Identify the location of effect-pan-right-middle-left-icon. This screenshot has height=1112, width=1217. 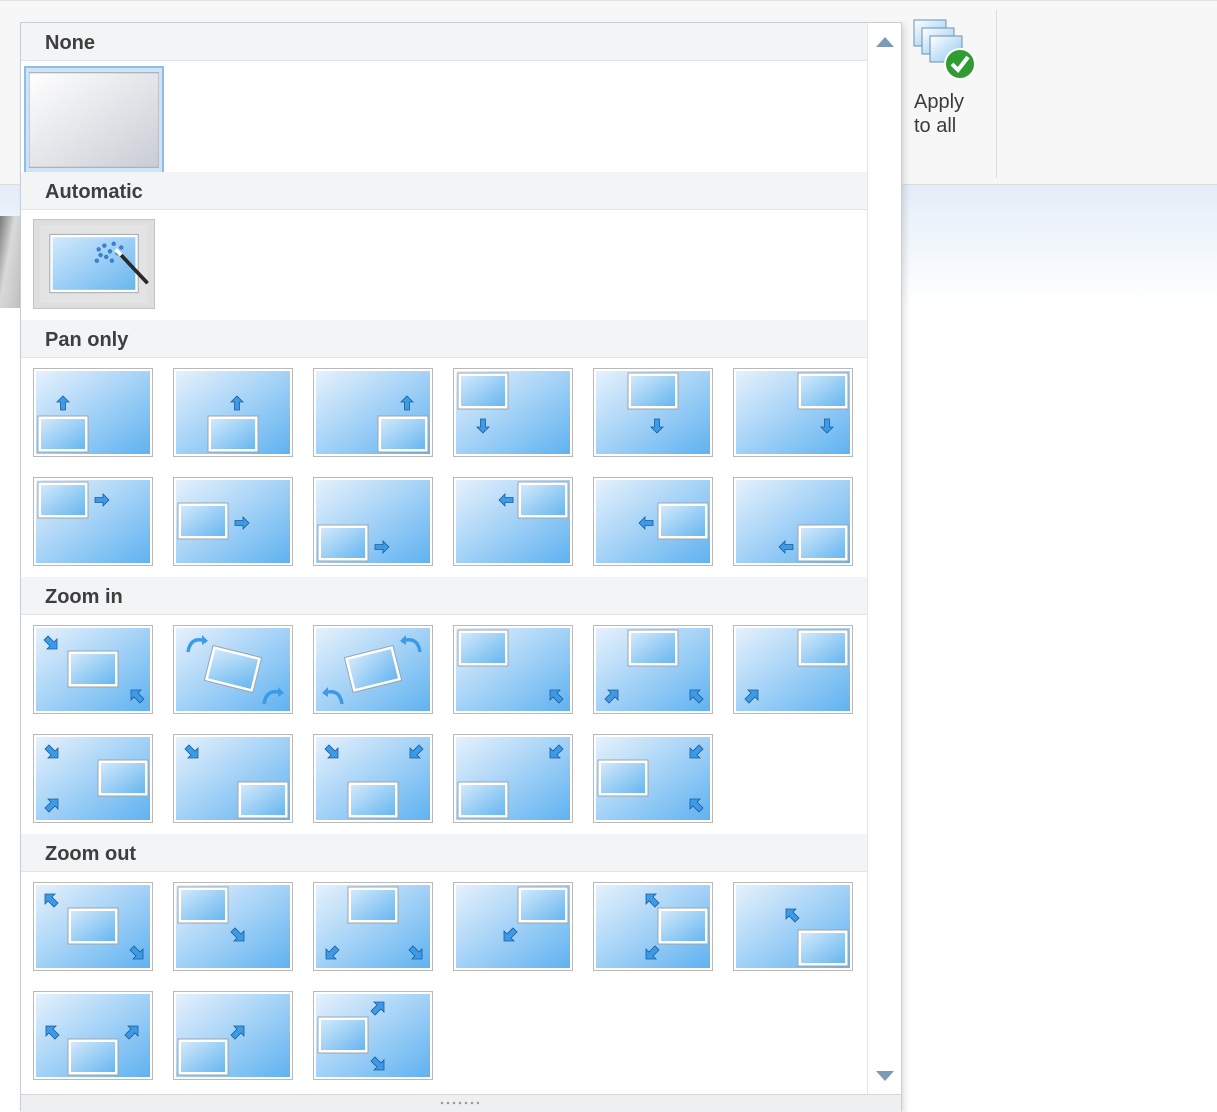
(233, 521).